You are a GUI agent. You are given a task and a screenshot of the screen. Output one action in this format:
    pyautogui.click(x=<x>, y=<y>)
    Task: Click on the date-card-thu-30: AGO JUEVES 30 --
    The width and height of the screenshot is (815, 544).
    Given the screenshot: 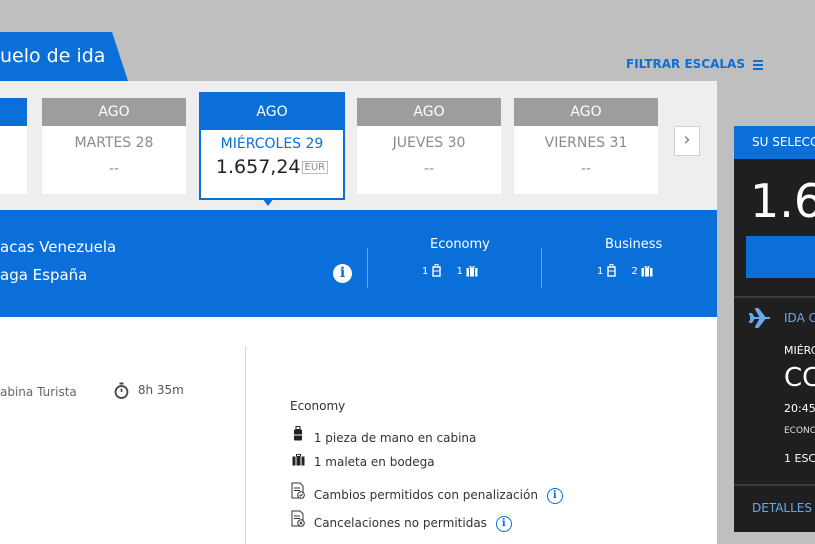 What is the action you would take?
    pyautogui.click(x=429, y=146)
    